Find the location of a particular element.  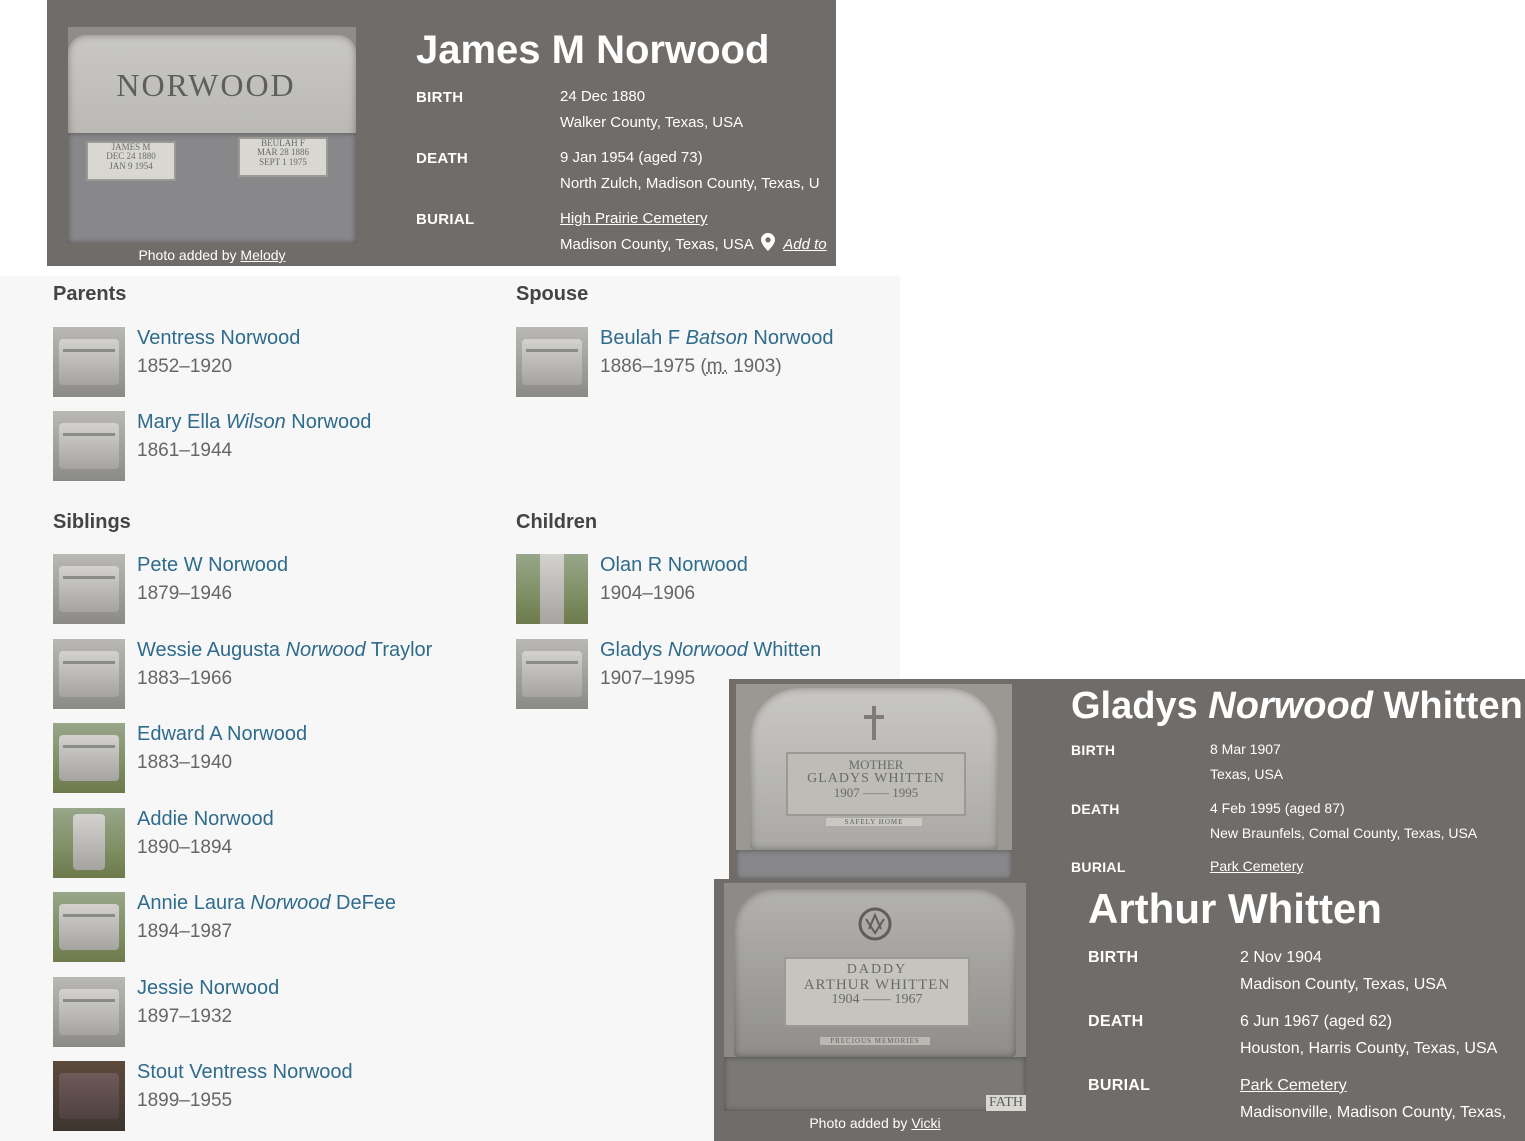

member-name-link: Addie Norwood is located at coordinates (205, 819).